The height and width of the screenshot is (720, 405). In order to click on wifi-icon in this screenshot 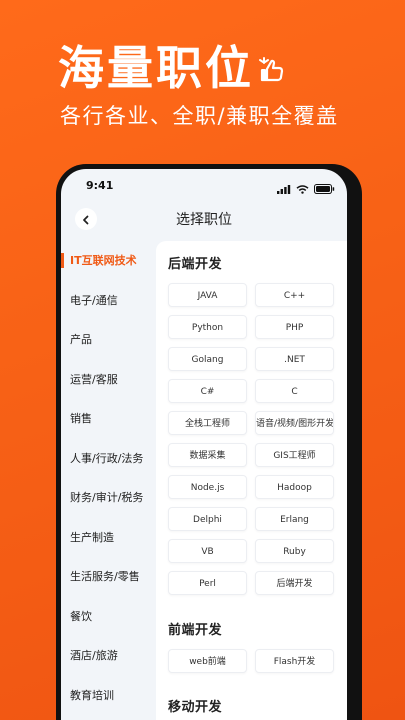, I will do `click(302, 188)`.